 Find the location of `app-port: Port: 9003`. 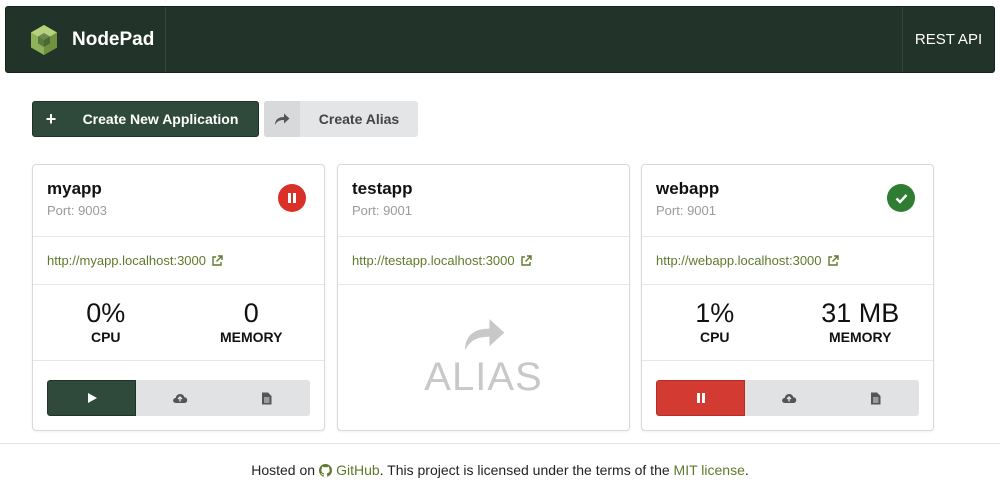

app-port: Port: 9003 is located at coordinates (77, 210).